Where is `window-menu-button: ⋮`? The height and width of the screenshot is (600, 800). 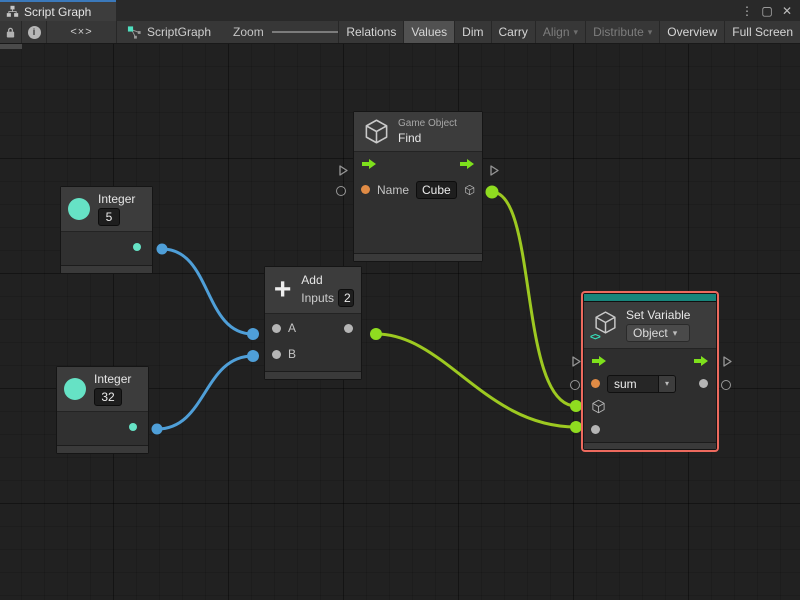 window-menu-button: ⋮ is located at coordinates (747, 11).